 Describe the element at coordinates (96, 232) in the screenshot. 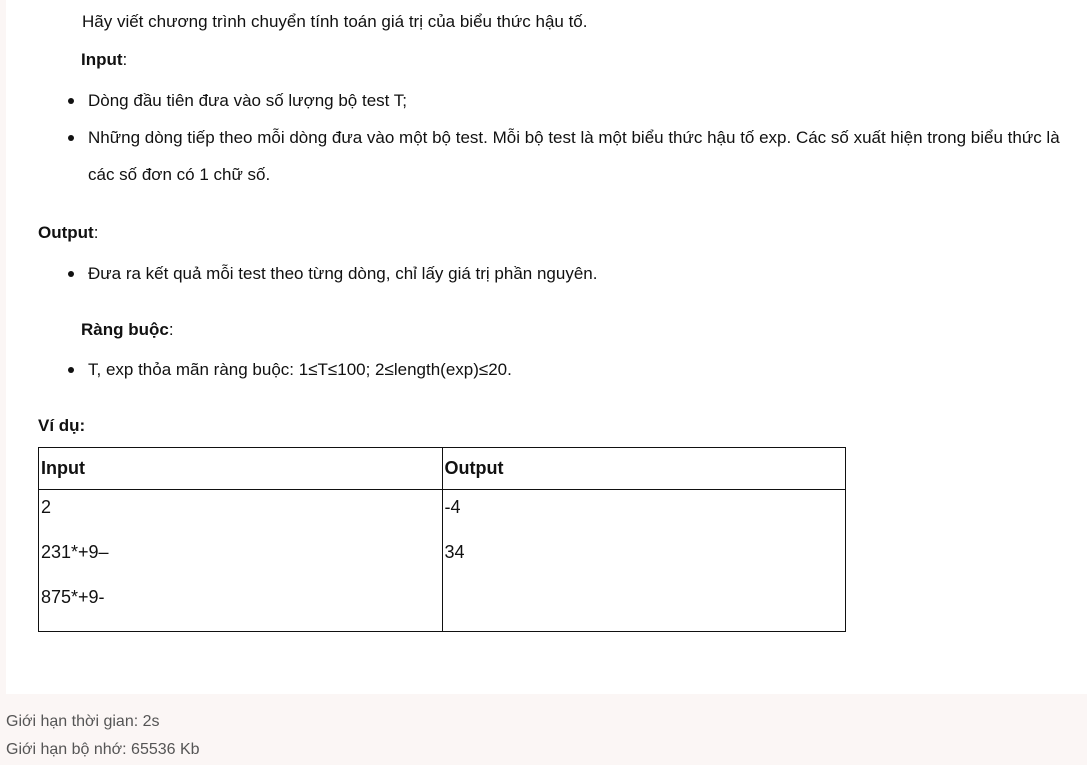

I see `output-colon: :` at that location.